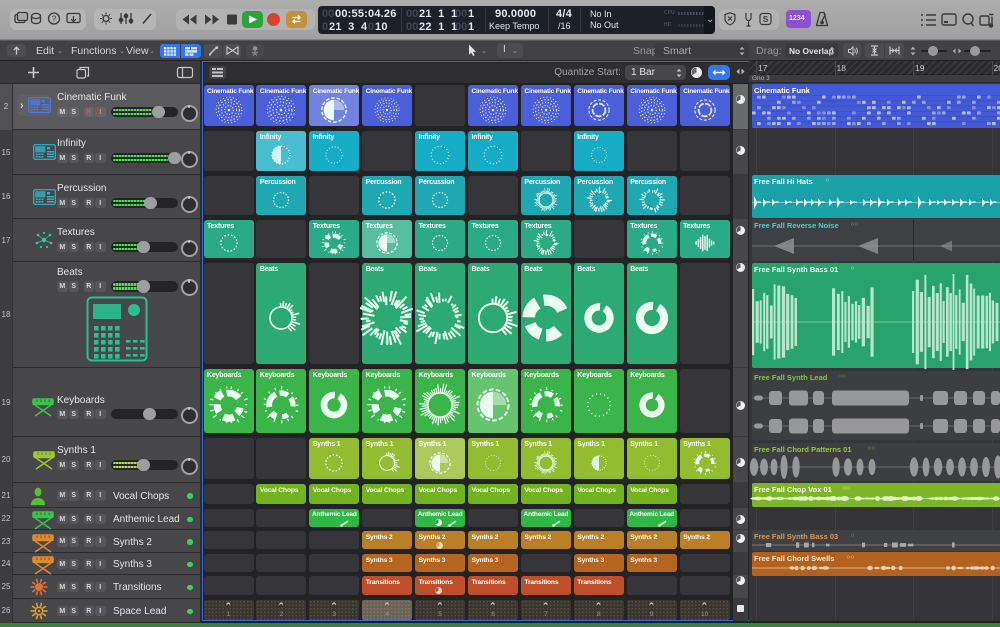 The width and height of the screenshot is (1000, 627). I want to click on svg-text: S, so click(766, 19).